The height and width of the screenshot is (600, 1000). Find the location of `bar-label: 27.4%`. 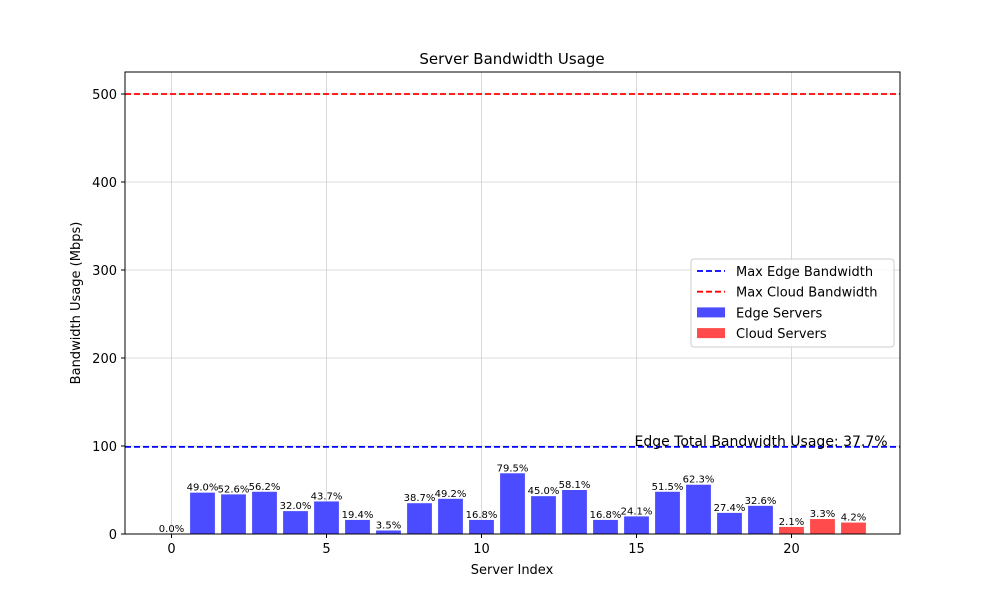

bar-label: 27.4% is located at coordinates (730, 508).